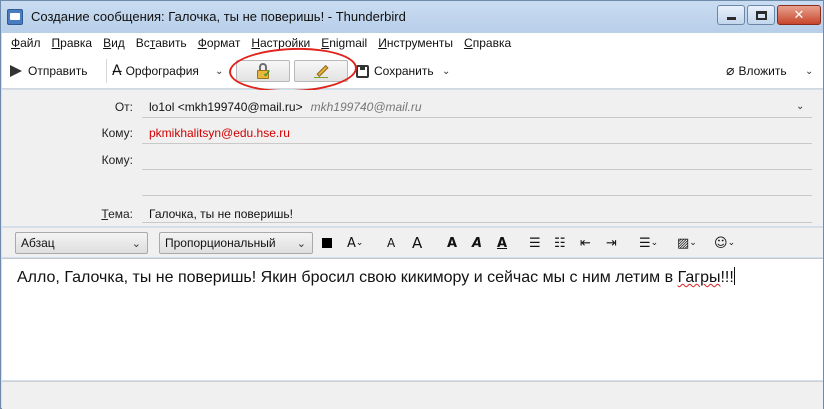 The image size is (824, 409). I want to click on underline-icon: A, so click(502, 243).